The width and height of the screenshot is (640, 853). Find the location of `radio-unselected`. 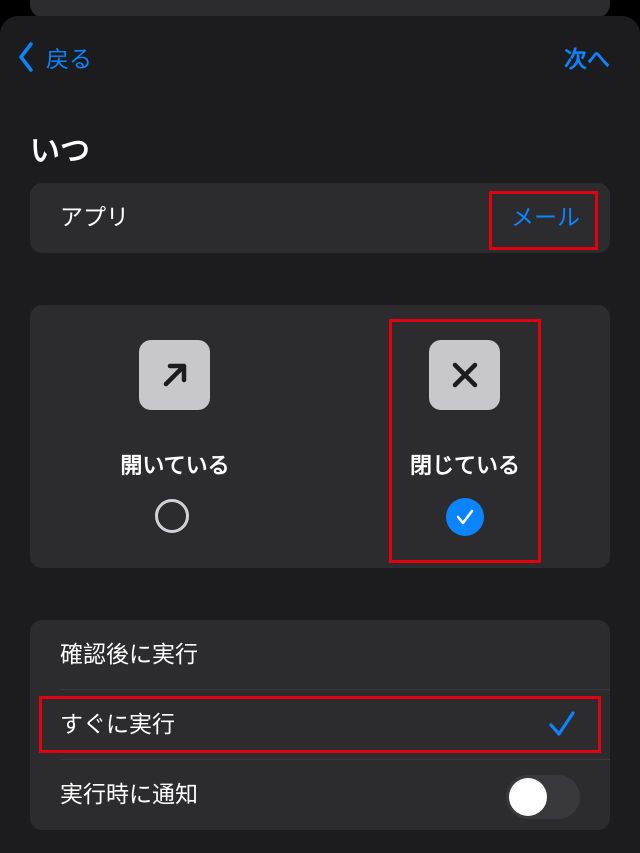

radio-unselected is located at coordinates (172, 516).